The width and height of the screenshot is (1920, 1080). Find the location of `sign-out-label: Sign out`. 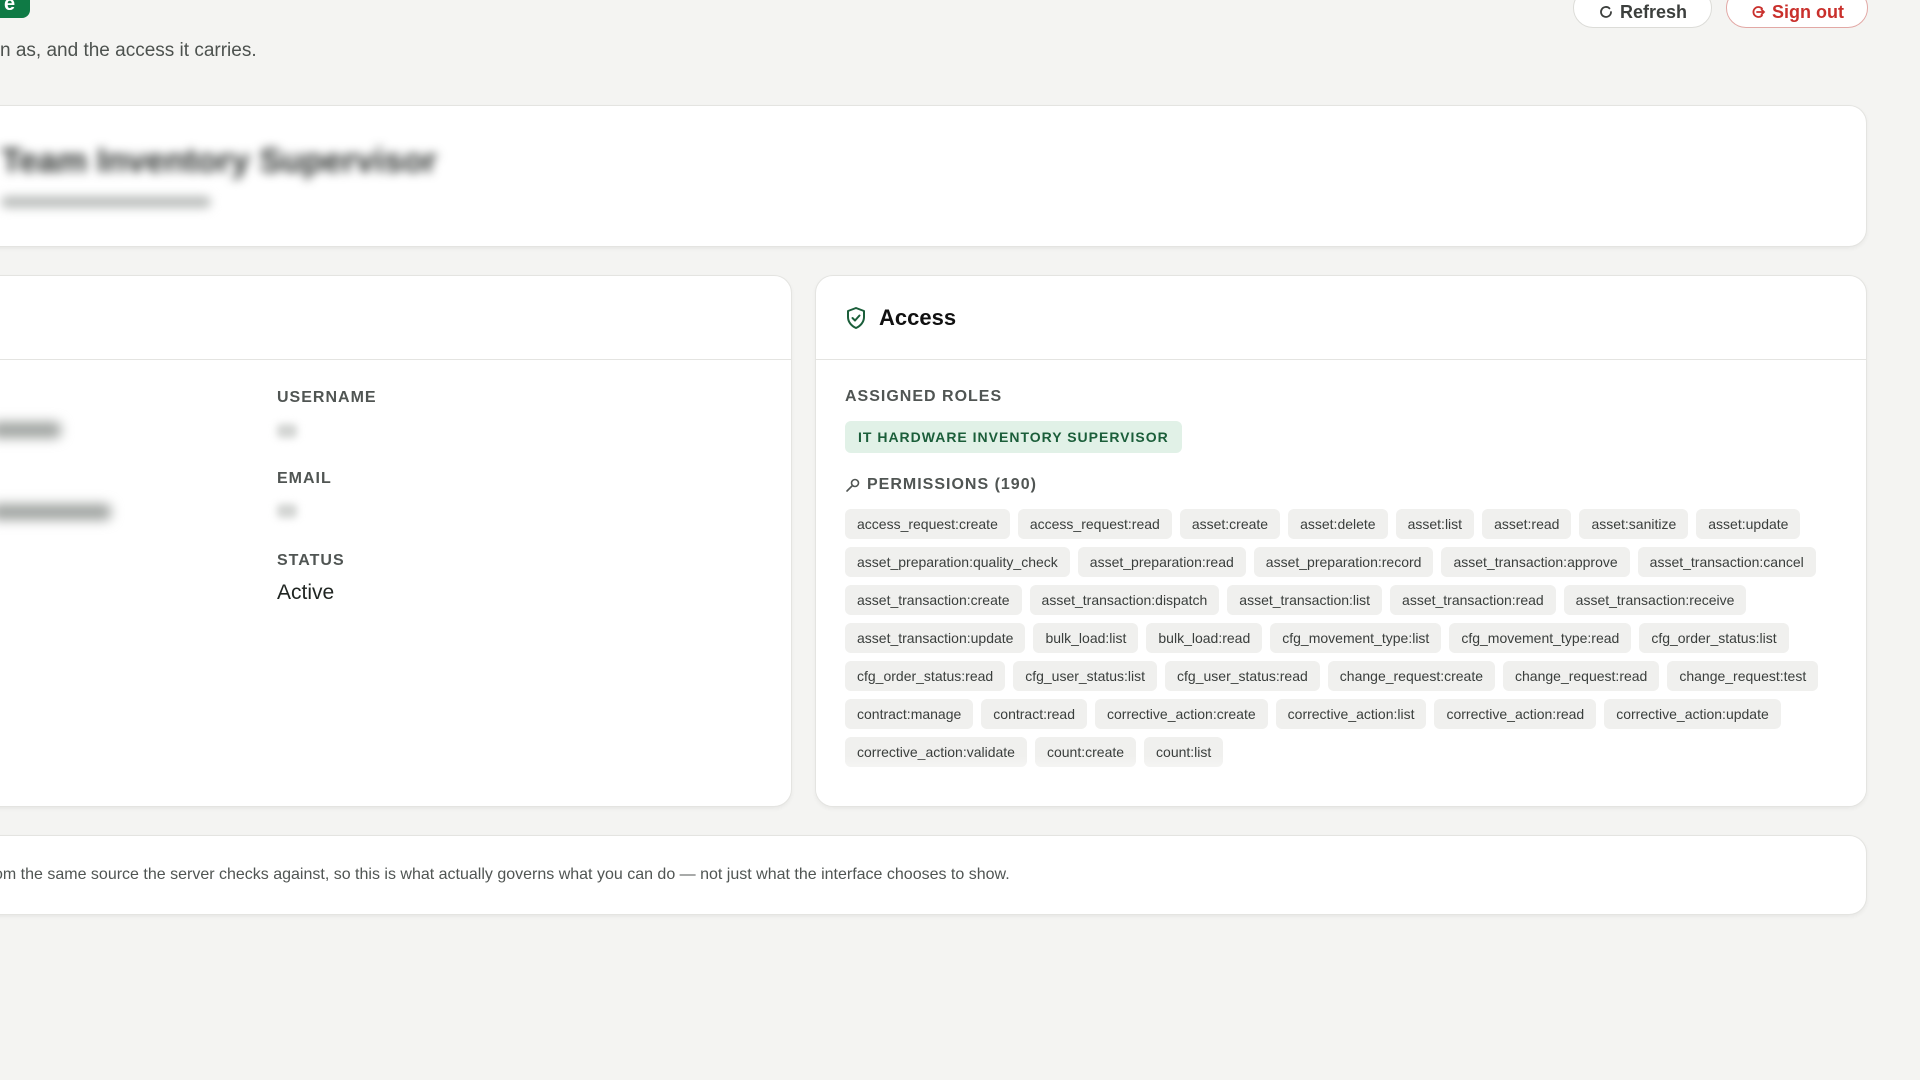

sign-out-label: Sign out is located at coordinates (1808, 11).